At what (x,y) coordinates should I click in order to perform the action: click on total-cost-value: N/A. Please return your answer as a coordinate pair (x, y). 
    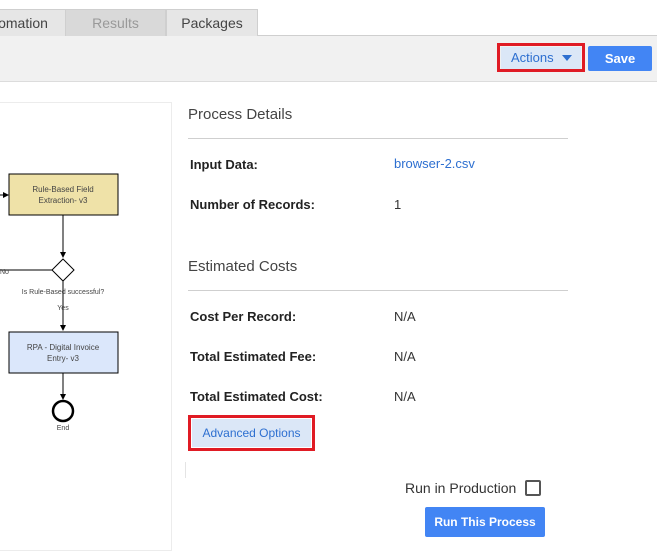
    Looking at the image, I should click on (405, 396).